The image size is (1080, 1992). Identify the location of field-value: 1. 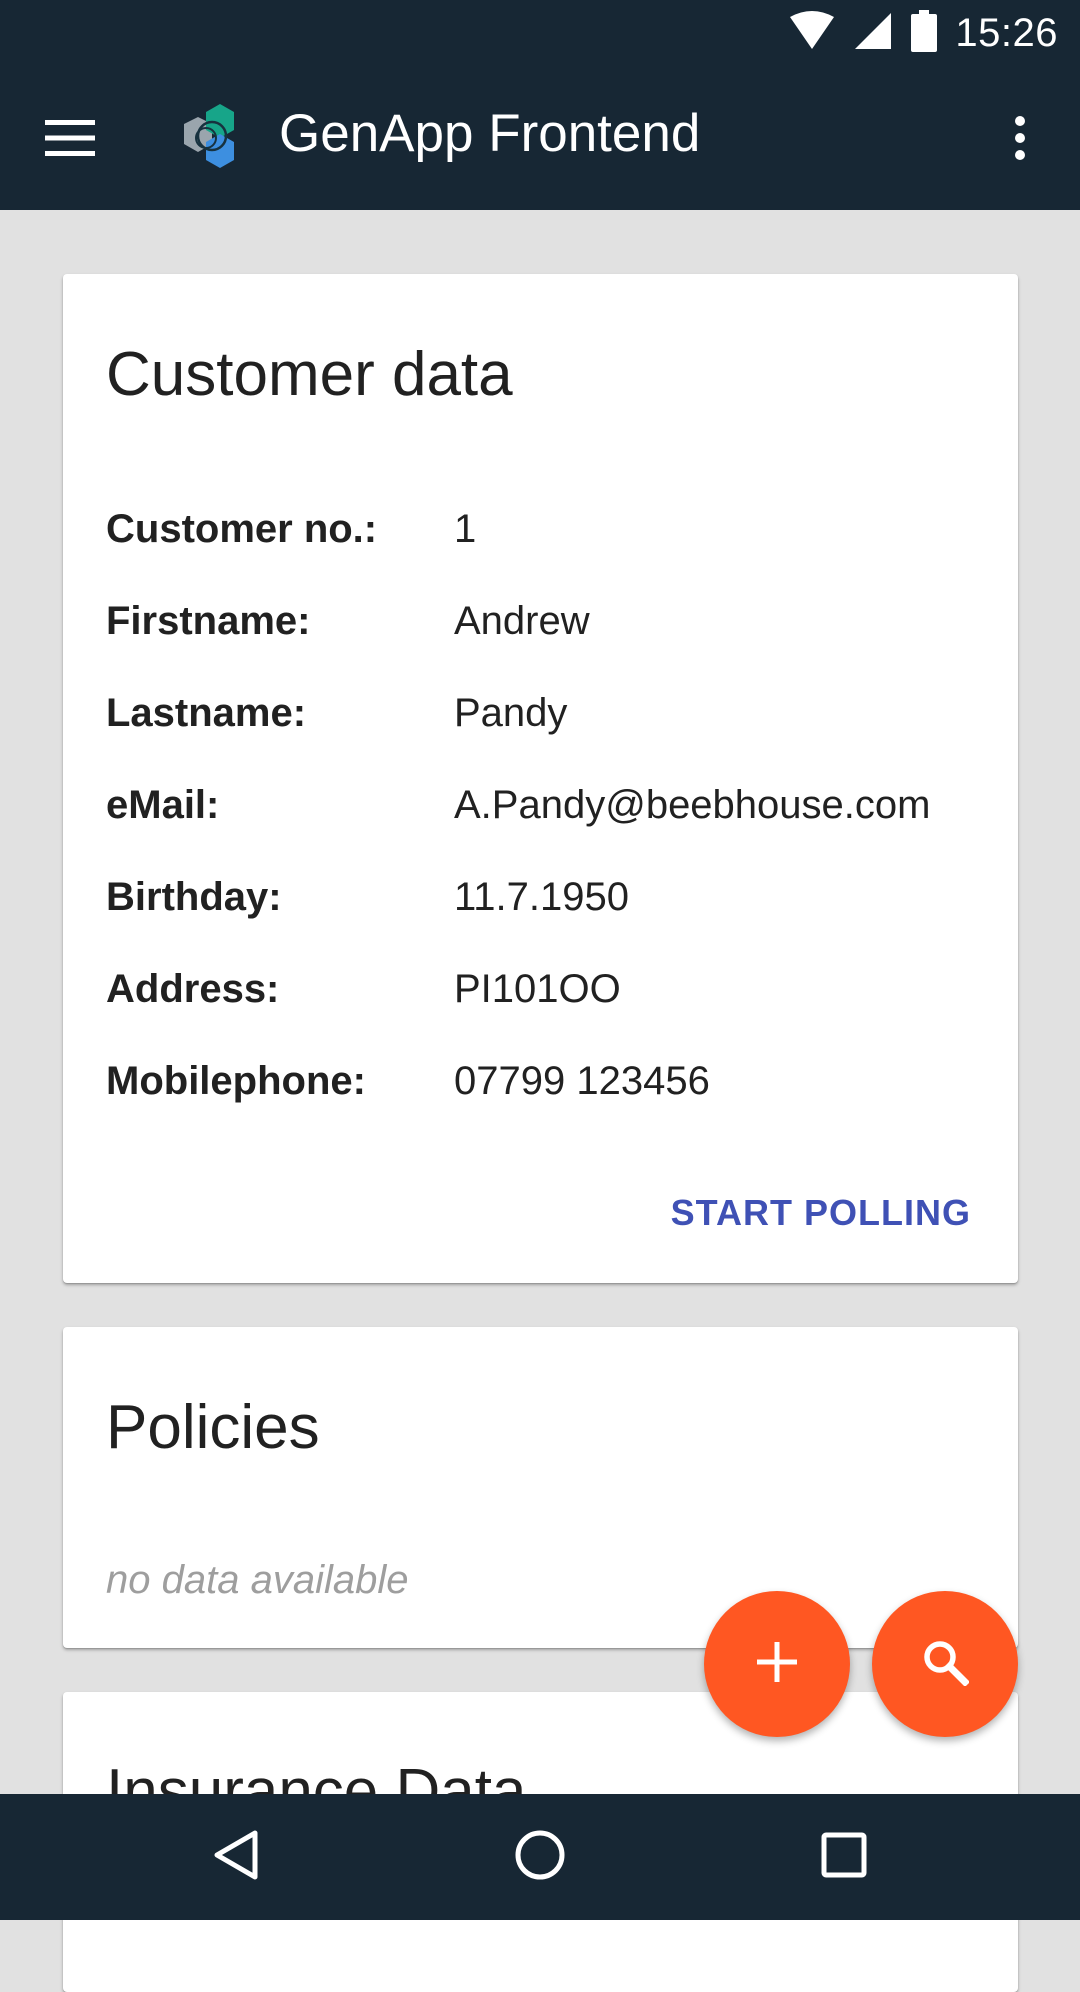
(465, 529).